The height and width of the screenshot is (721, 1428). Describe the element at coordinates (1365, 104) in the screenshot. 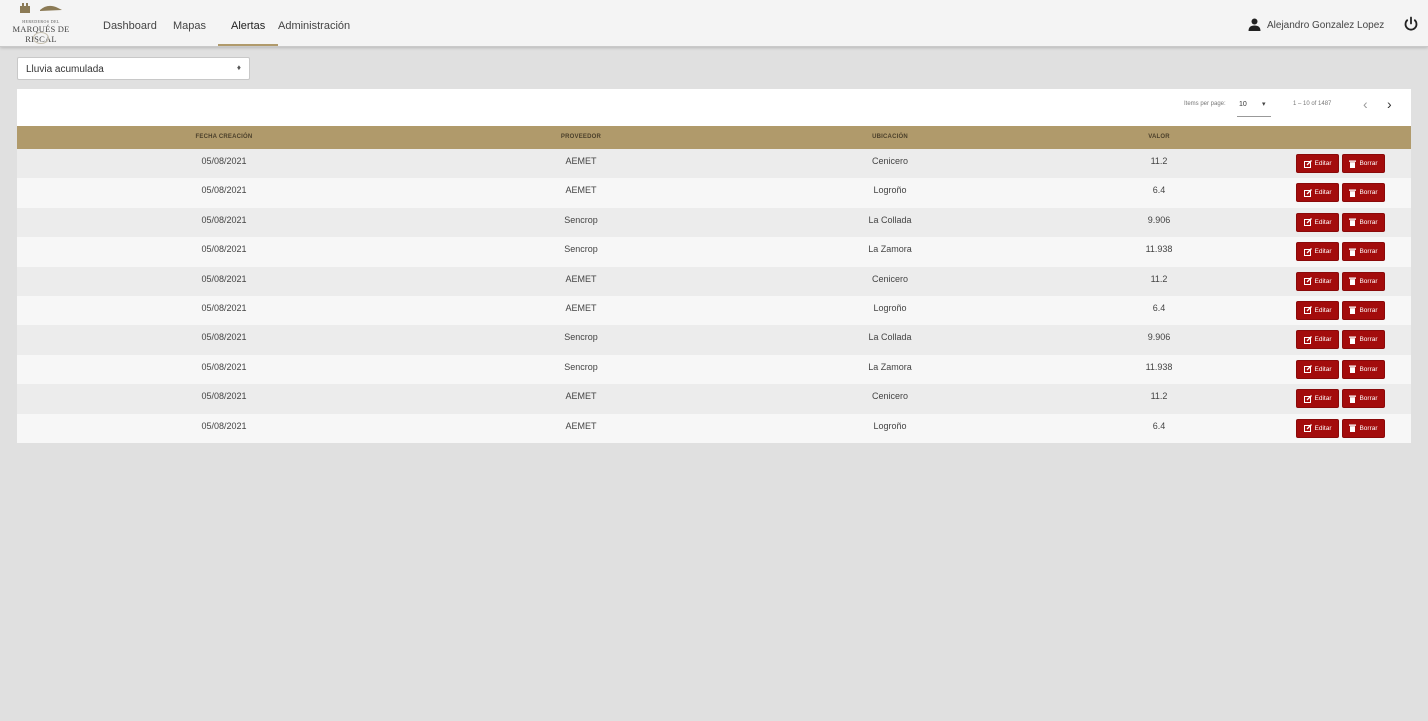

I see `chevron-left-icon: ‹` at that location.